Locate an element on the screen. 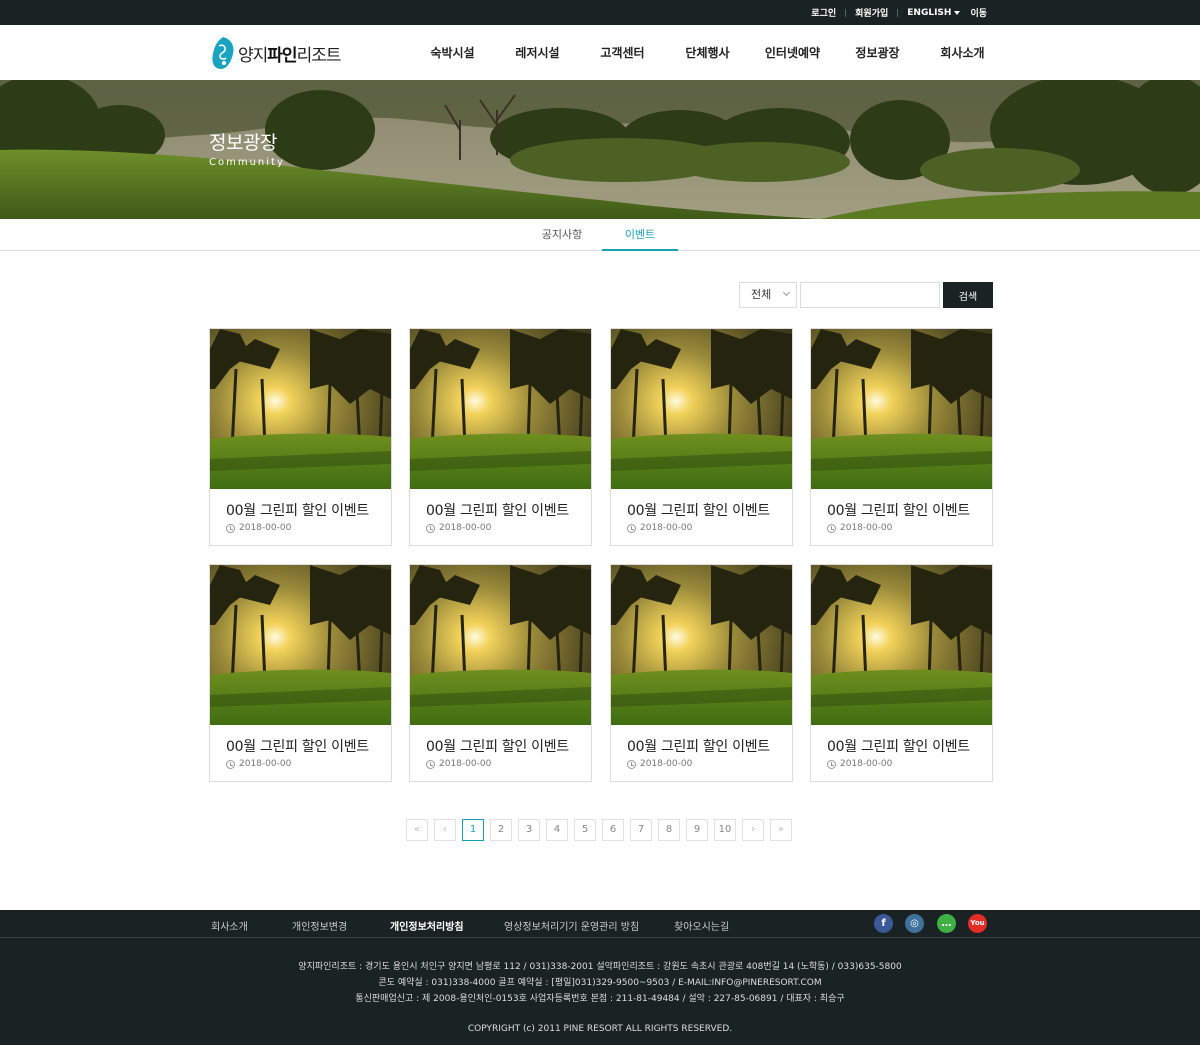 Image resolution: width=1200 pixels, height=1045 pixels. youtube-icon: You is located at coordinates (977, 923).